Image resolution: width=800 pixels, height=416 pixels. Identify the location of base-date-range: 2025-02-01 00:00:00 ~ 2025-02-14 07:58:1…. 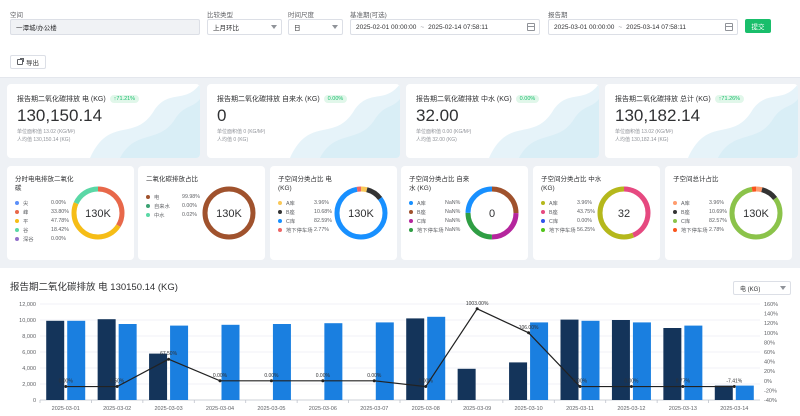
(445, 27).